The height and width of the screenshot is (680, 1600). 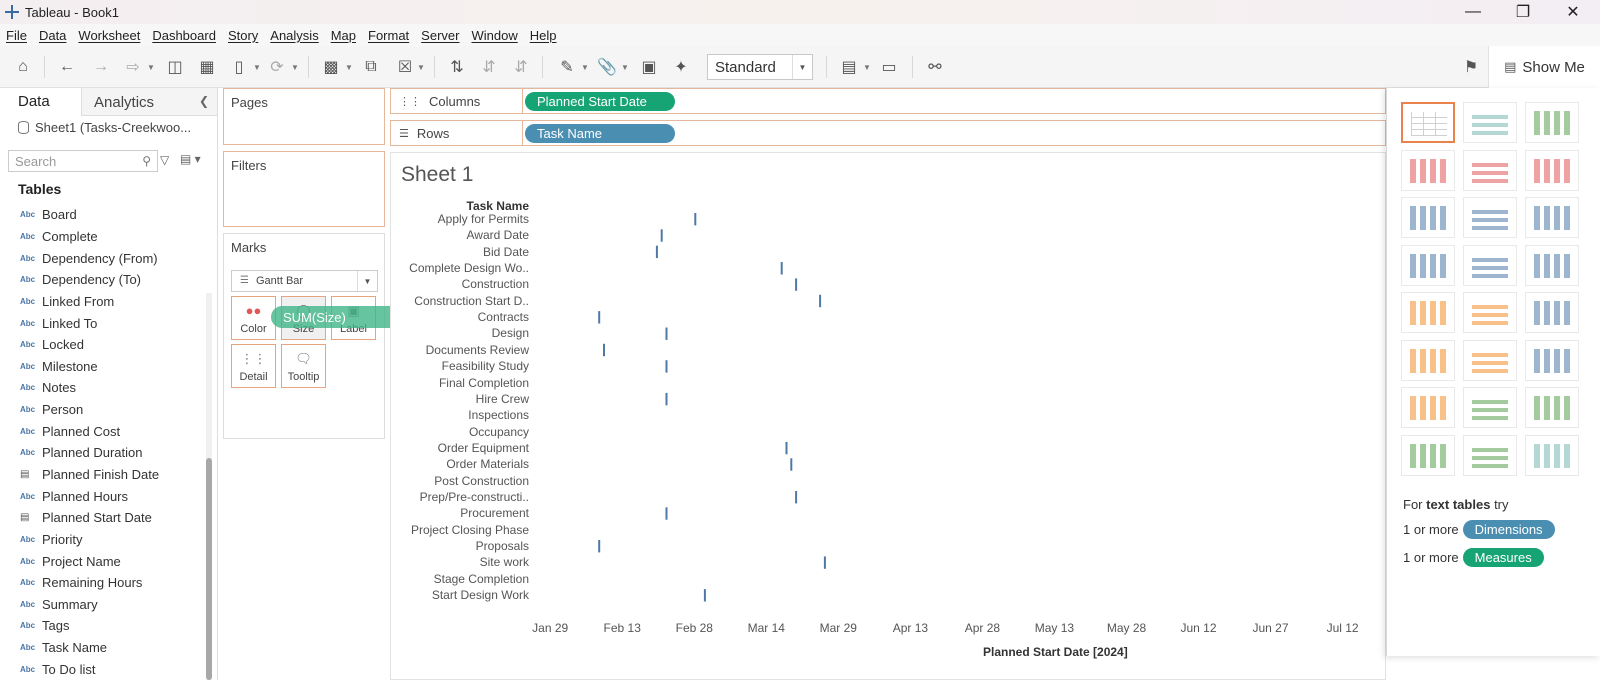 What do you see at coordinates (102, 453) in the screenshot?
I see `field-item: Abc Planned Duration` at bounding box center [102, 453].